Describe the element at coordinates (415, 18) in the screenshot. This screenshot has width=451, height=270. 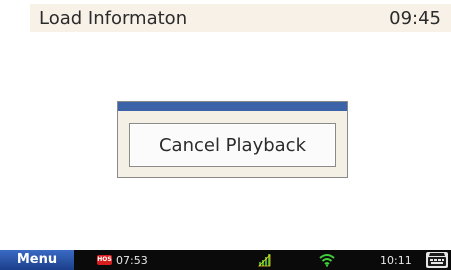
I see `header-clock: 09:45` at that location.